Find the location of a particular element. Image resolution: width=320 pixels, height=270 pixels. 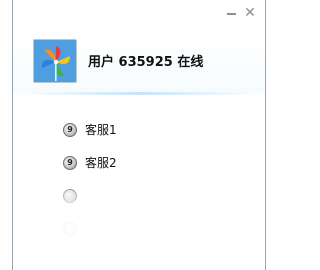

contact-label: 客服1 is located at coordinates (101, 130).